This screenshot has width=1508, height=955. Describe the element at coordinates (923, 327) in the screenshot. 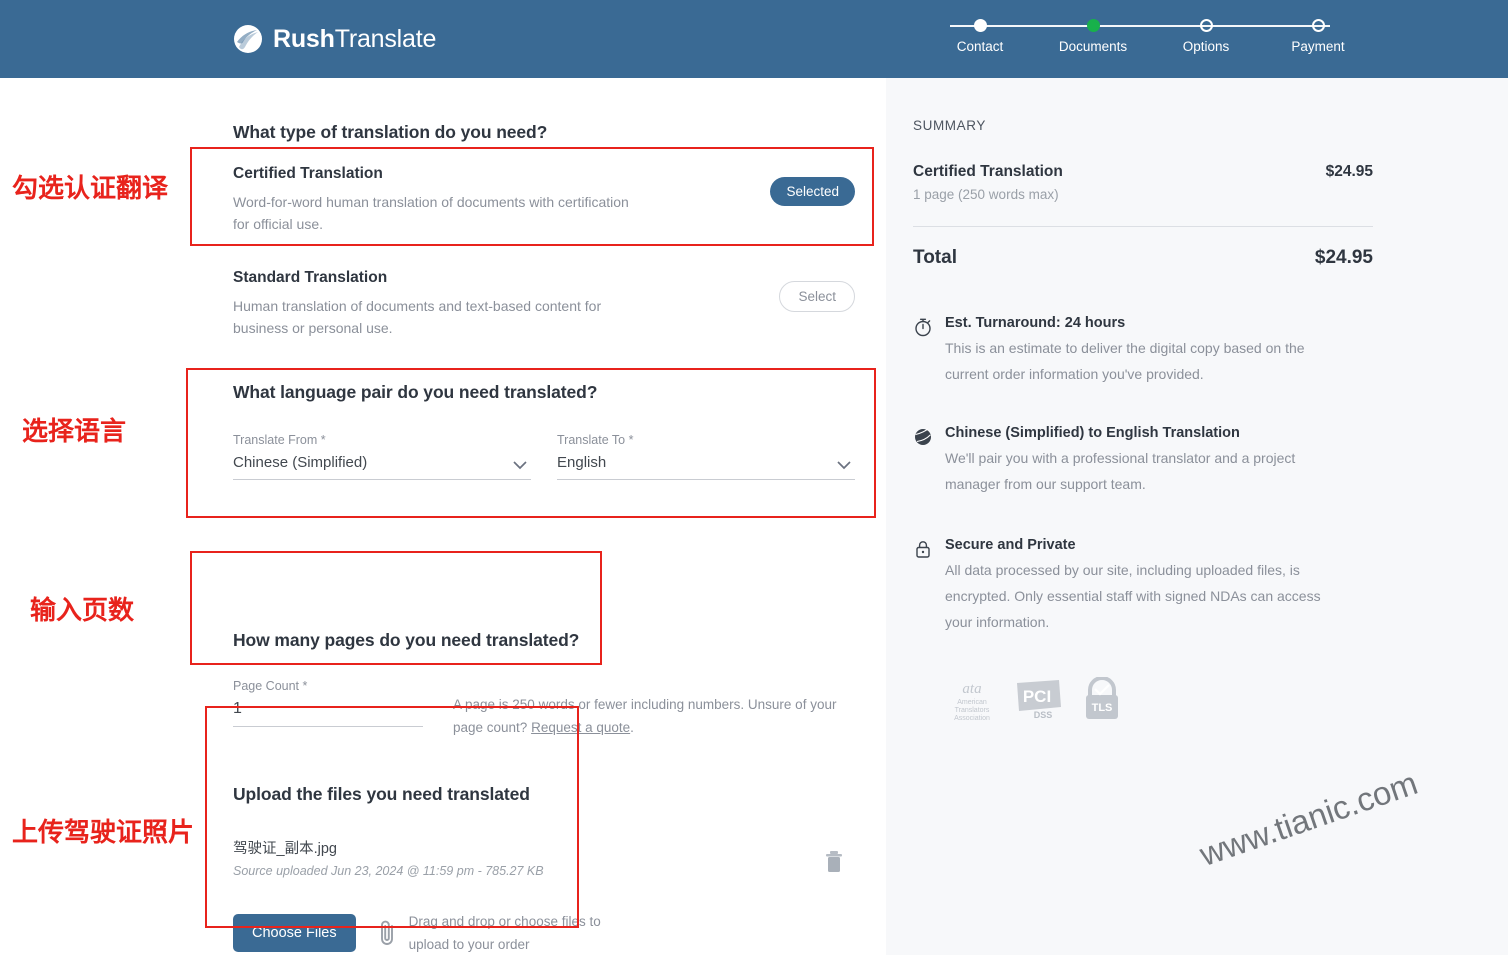

I see `stopwatch-icon` at that location.